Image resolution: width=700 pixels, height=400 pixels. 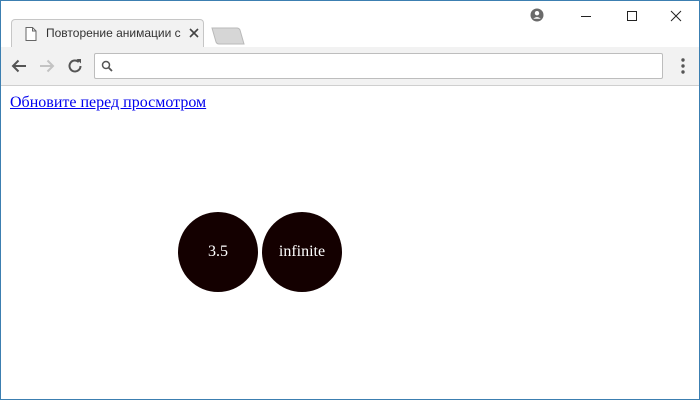 What do you see at coordinates (47, 66) in the screenshot?
I see `forward-arrow-icon` at bounding box center [47, 66].